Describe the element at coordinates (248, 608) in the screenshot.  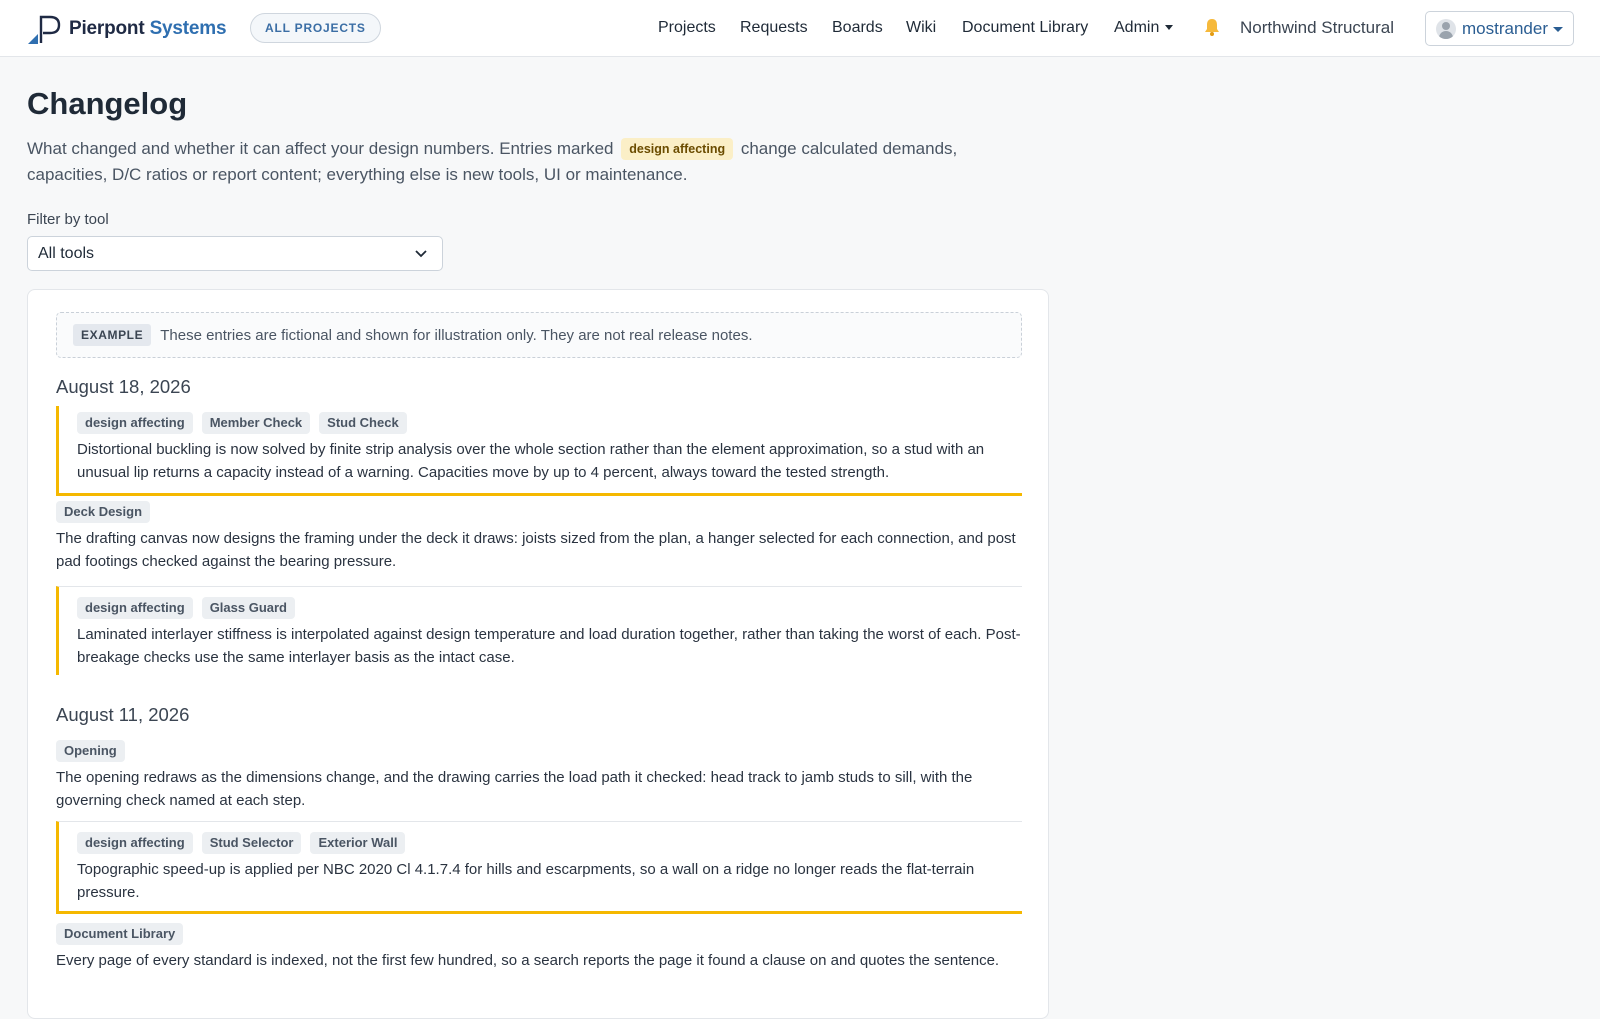
I see `tool-tag: Glass Guard` at that location.